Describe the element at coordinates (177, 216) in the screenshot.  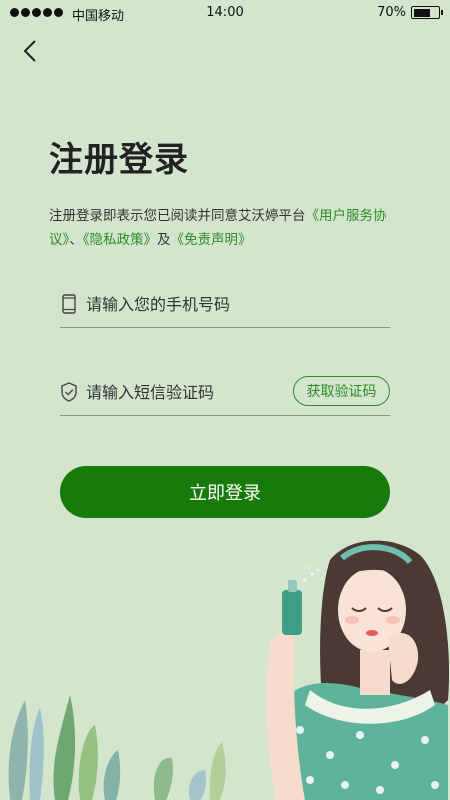
I see `agreement-prefix: 注册登录即表示您已阅读并同意艾沃婷平台` at that location.